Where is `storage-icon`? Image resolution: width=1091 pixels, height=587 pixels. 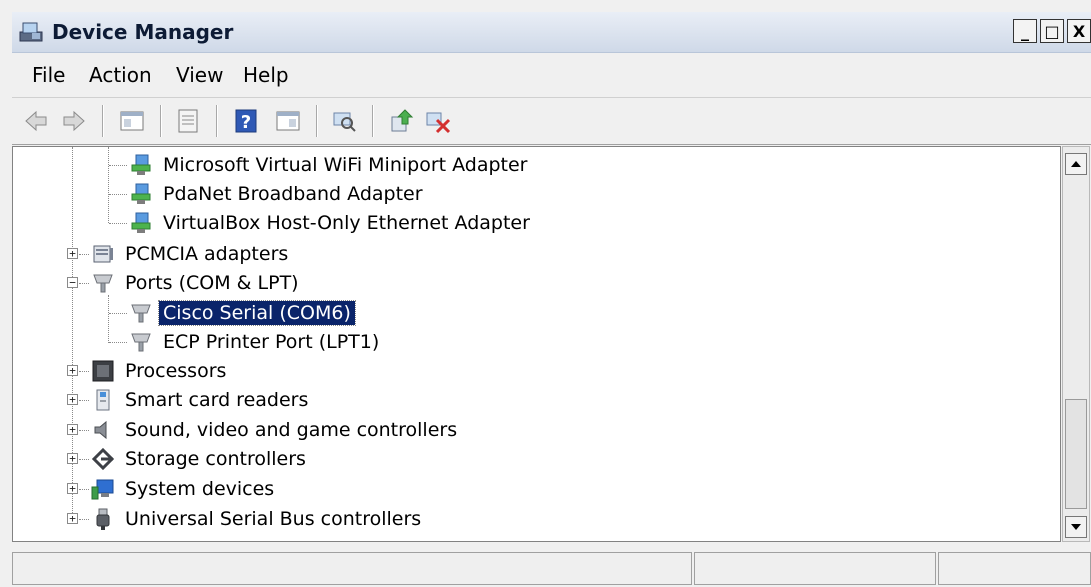 storage-icon is located at coordinates (103, 459).